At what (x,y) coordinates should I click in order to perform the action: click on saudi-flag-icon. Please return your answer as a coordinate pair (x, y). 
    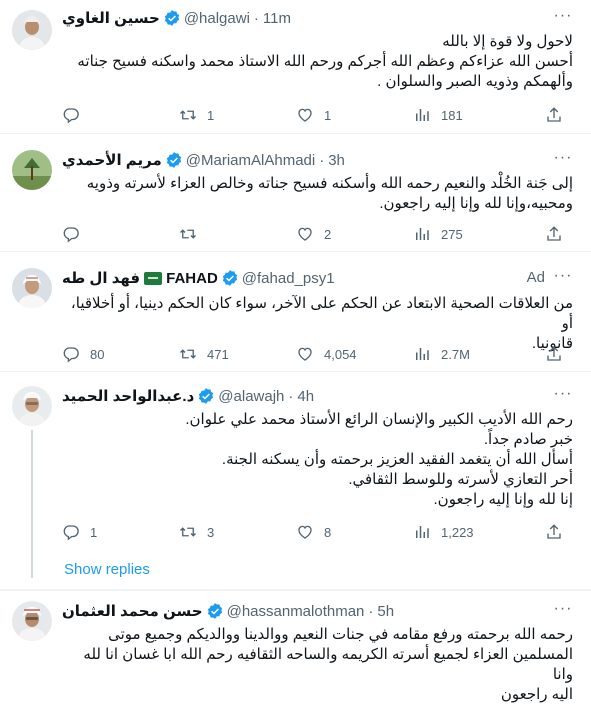
    Looking at the image, I should click on (153, 278).